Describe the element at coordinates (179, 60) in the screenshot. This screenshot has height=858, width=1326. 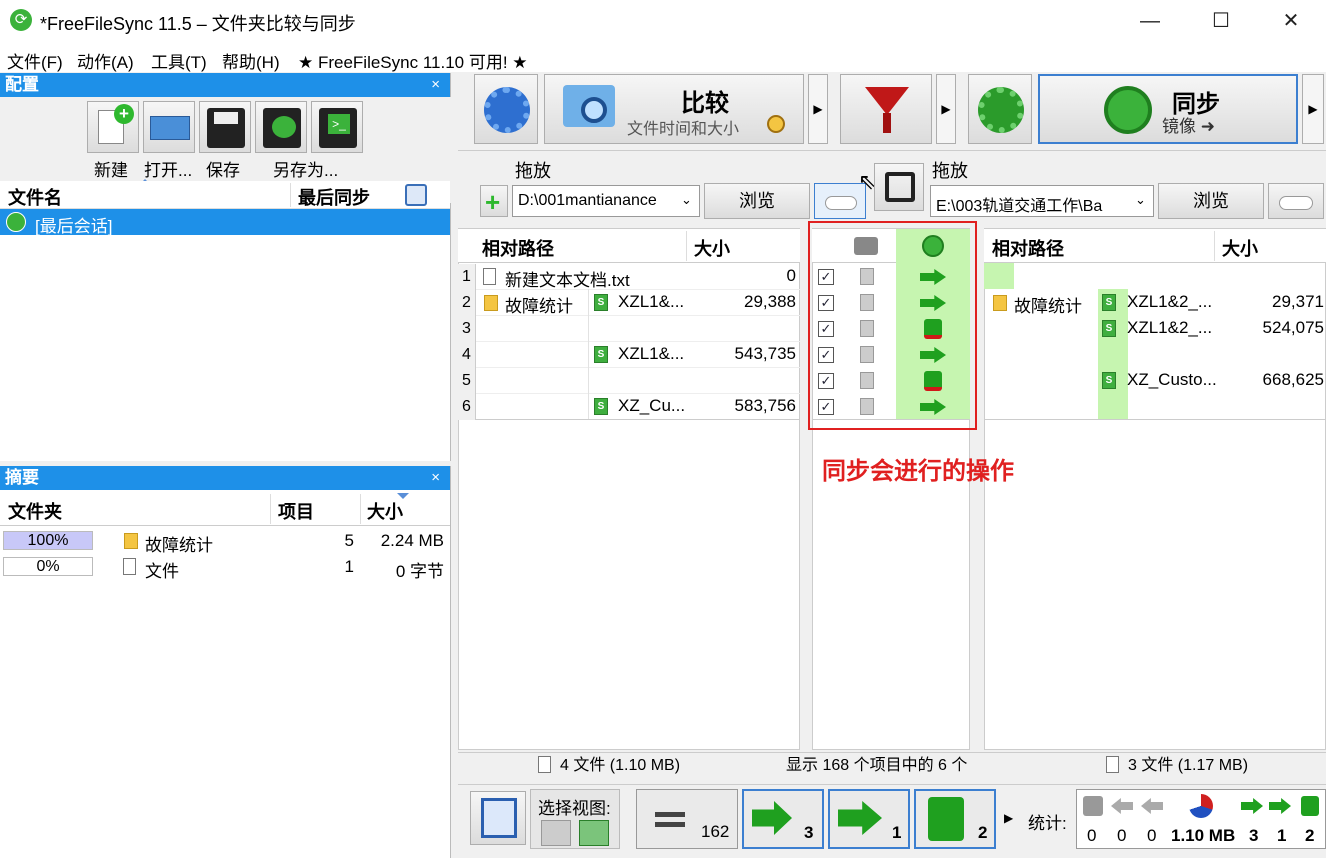
I see `menu-tools: 工具(T)` at that location.